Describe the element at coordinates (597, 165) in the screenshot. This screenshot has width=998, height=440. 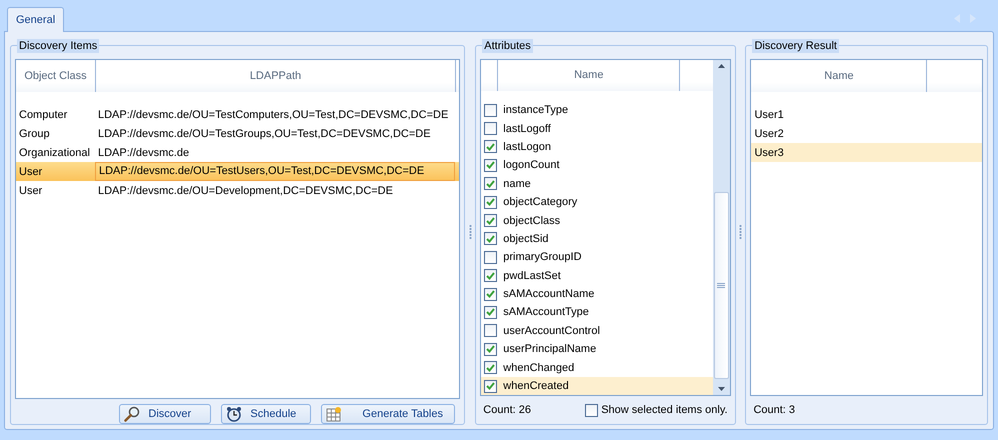
I see `list-row: logonCount` at that location.